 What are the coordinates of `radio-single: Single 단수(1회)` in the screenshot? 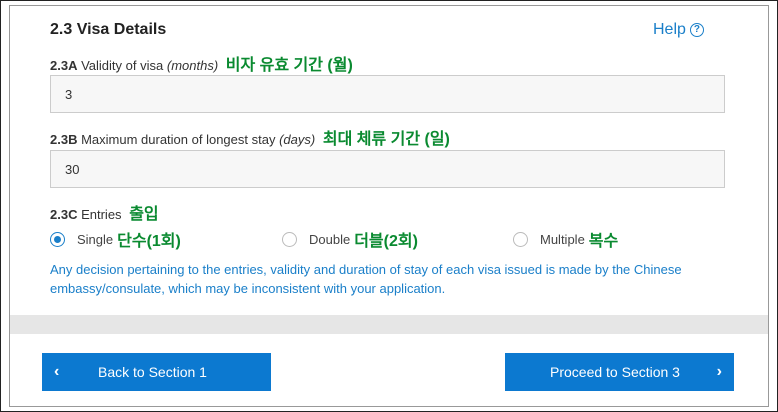 It's located at (115, 239).